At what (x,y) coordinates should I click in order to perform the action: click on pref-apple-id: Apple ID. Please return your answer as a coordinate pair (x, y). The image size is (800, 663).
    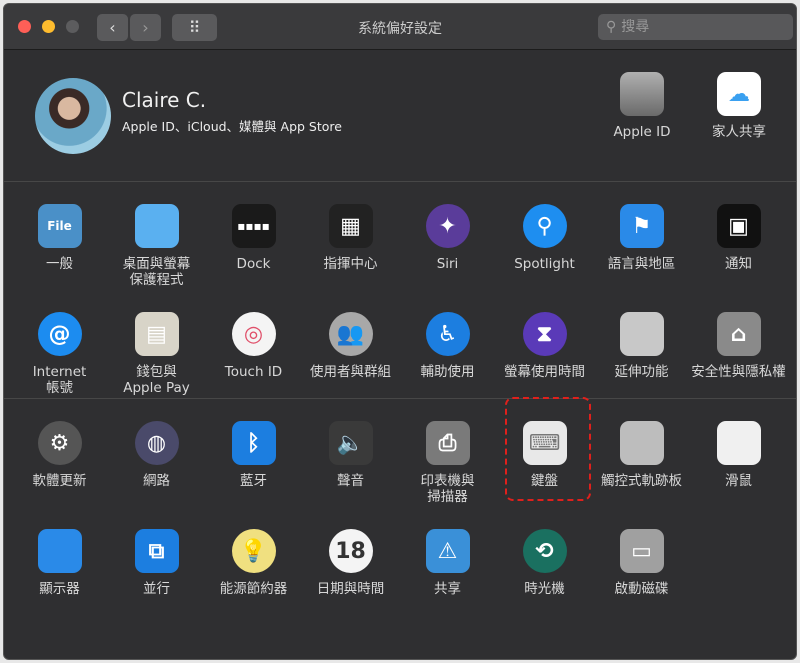
    Looking at the image, I should click on (642, 106).